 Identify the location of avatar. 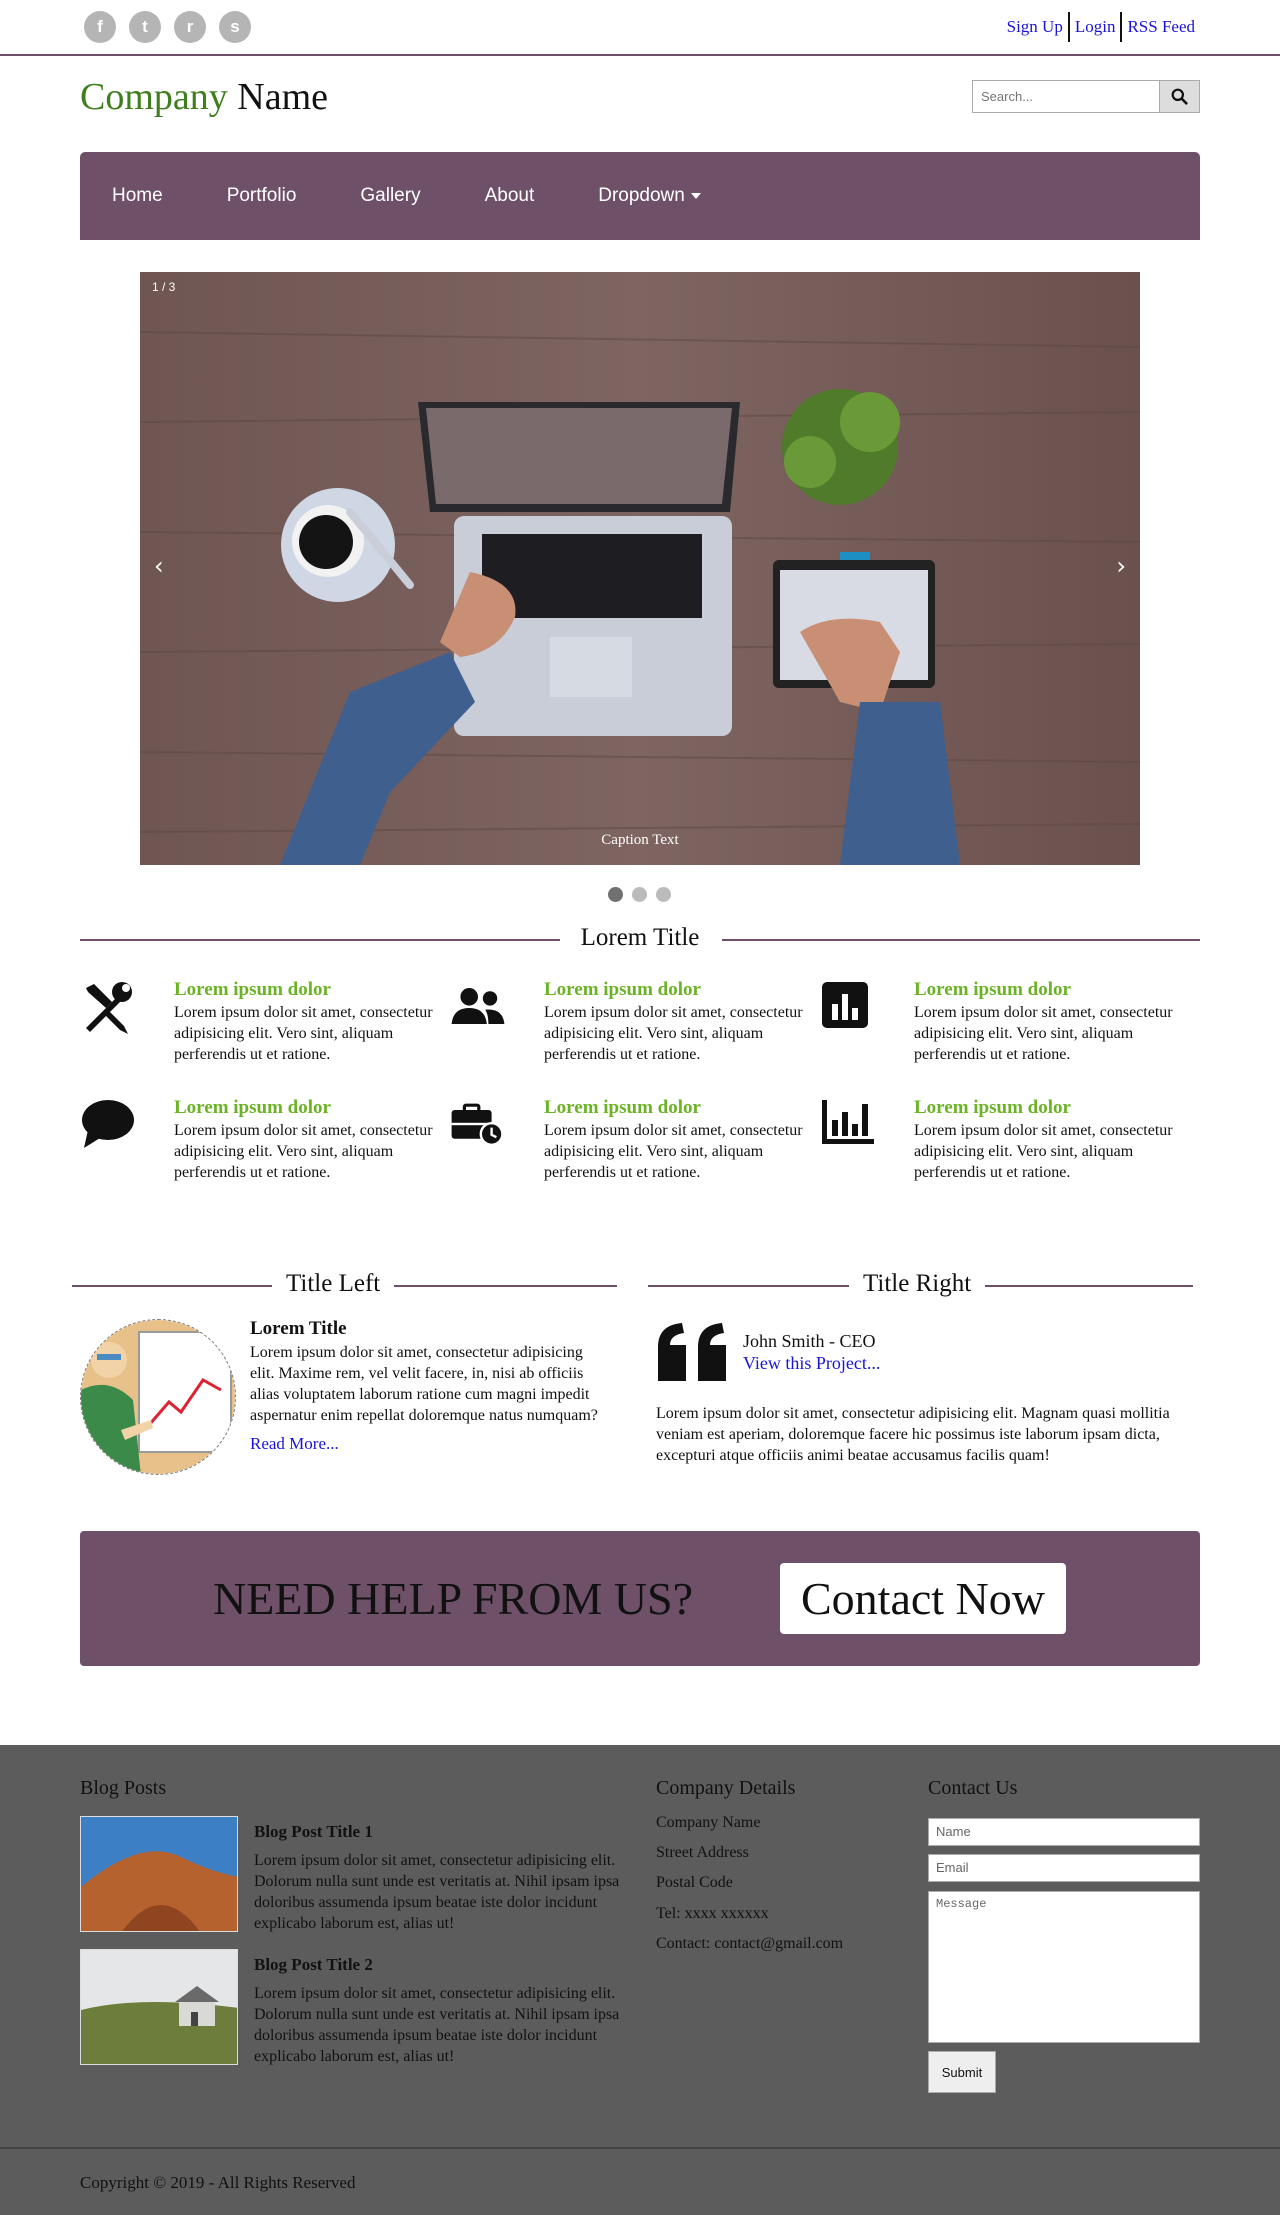
(158, 1397).